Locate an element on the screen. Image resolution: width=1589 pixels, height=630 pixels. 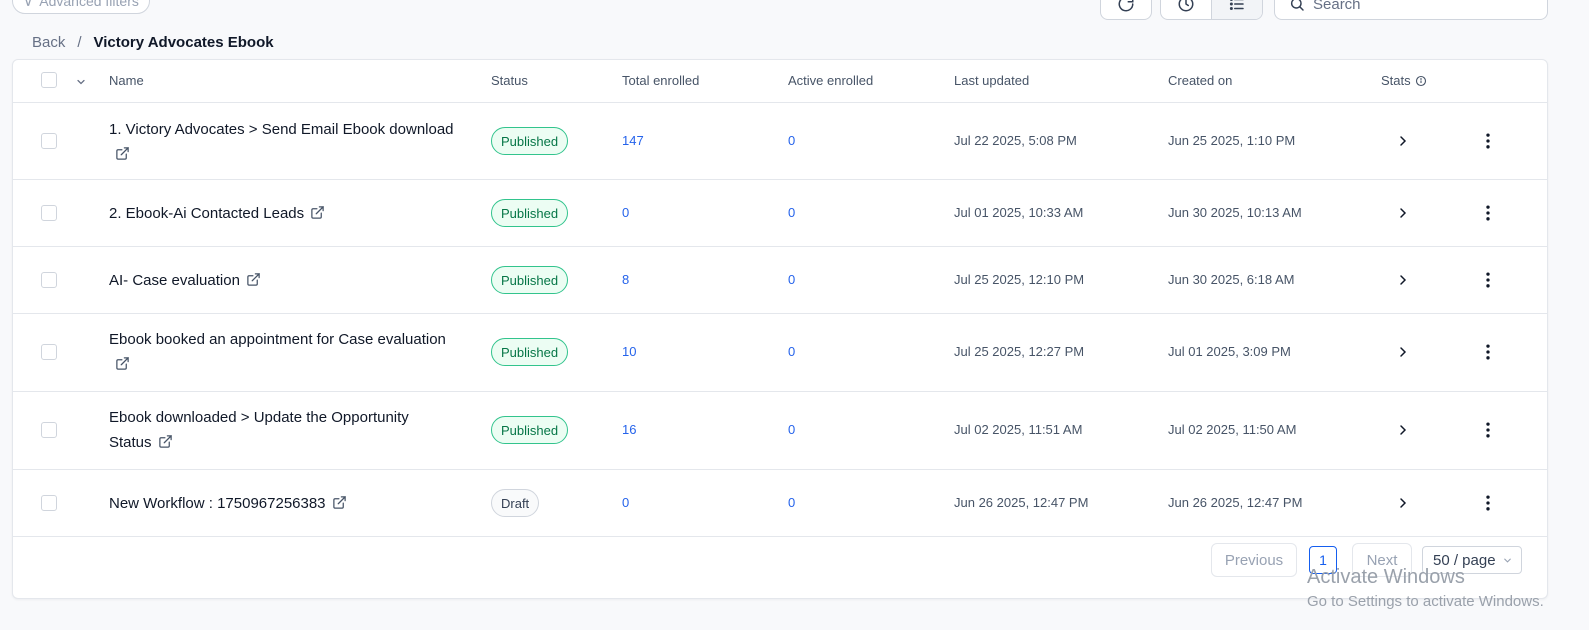
created-on: Jul 01 2025, 3:09 PM is located at coordinates (1229, 351).